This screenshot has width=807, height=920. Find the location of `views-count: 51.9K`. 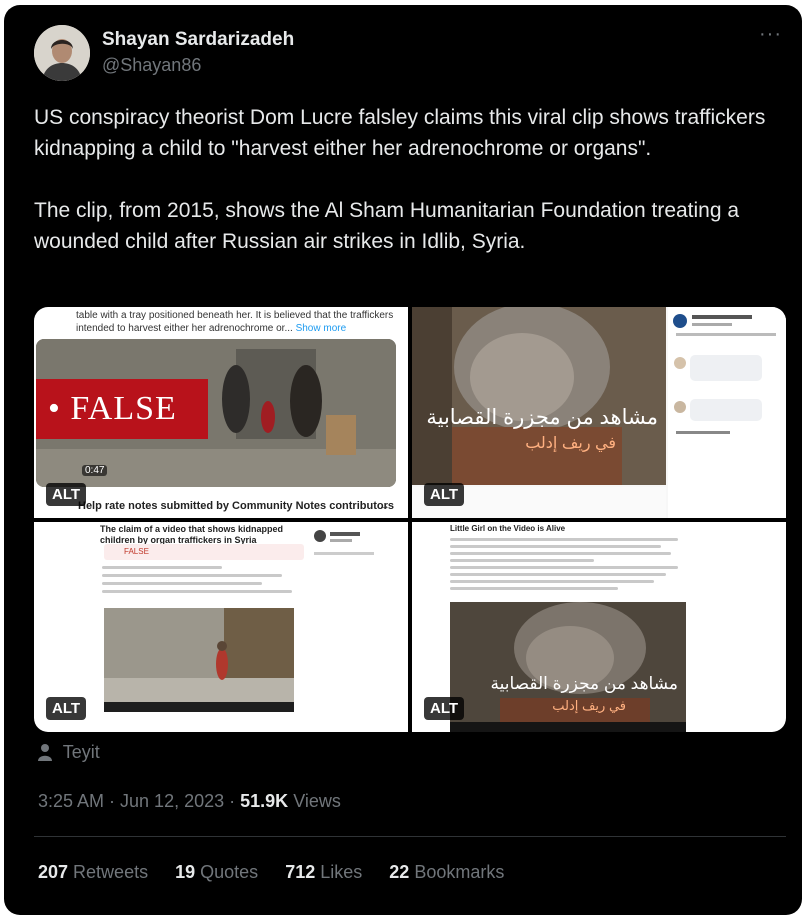

views-count: 51.9K is located at coordinates (264, 801).